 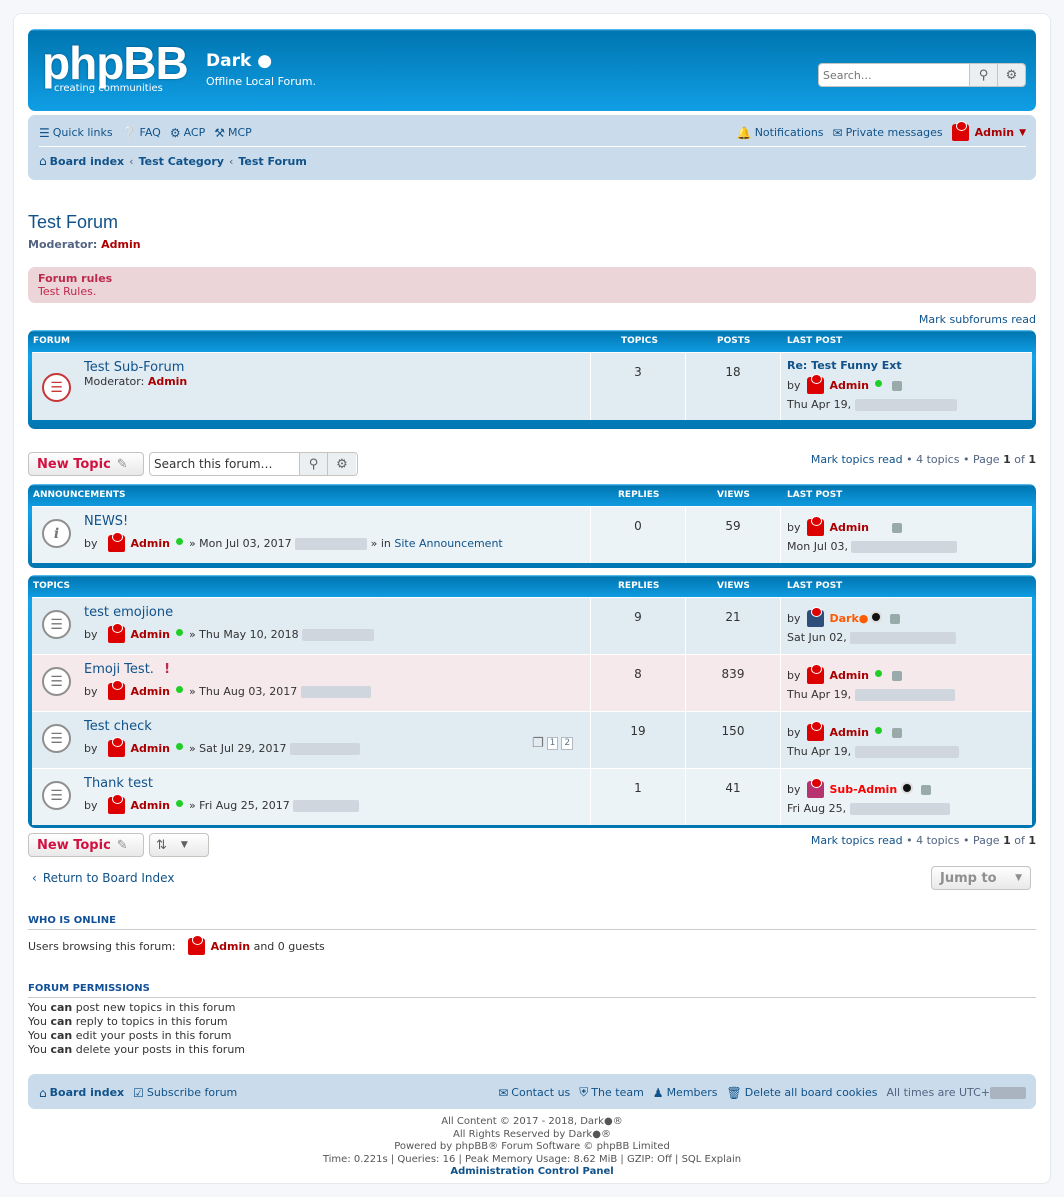 I want to click on topic-page-1: 1, so click(x=552, y=743).